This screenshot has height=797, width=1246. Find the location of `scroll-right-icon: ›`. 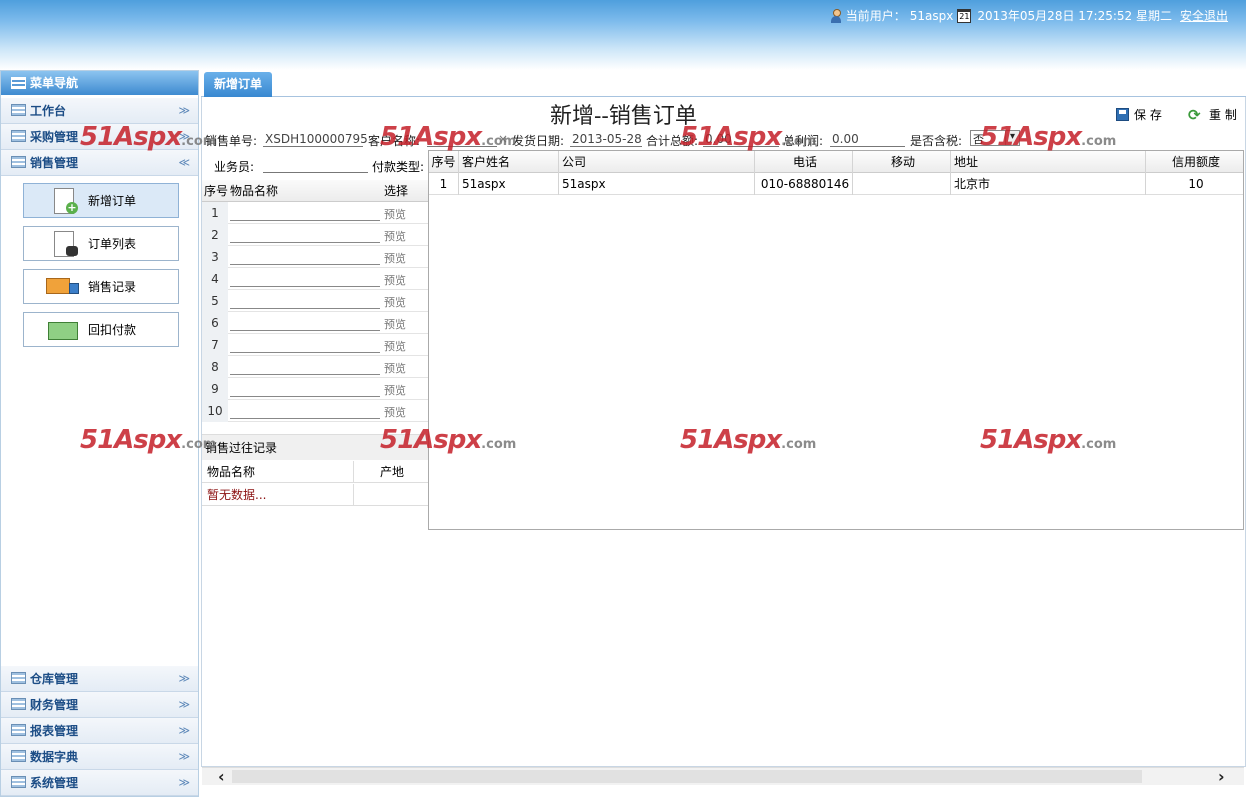

scroll-right-icon: › is located at coordinates (1221, 776).